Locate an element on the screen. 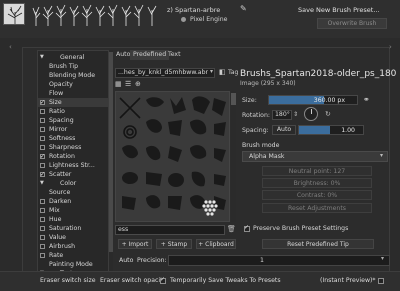 Image resolution: width=400 pixels, height=291 pixels. clipboard-button-label: Clipboard is located at coordinates (219, 244).